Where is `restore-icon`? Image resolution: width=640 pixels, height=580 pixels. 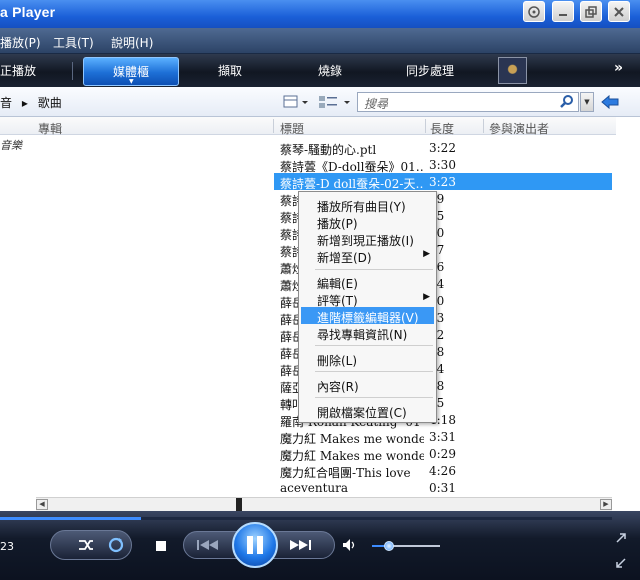
restore-icon is located at coordinates (591, 12).